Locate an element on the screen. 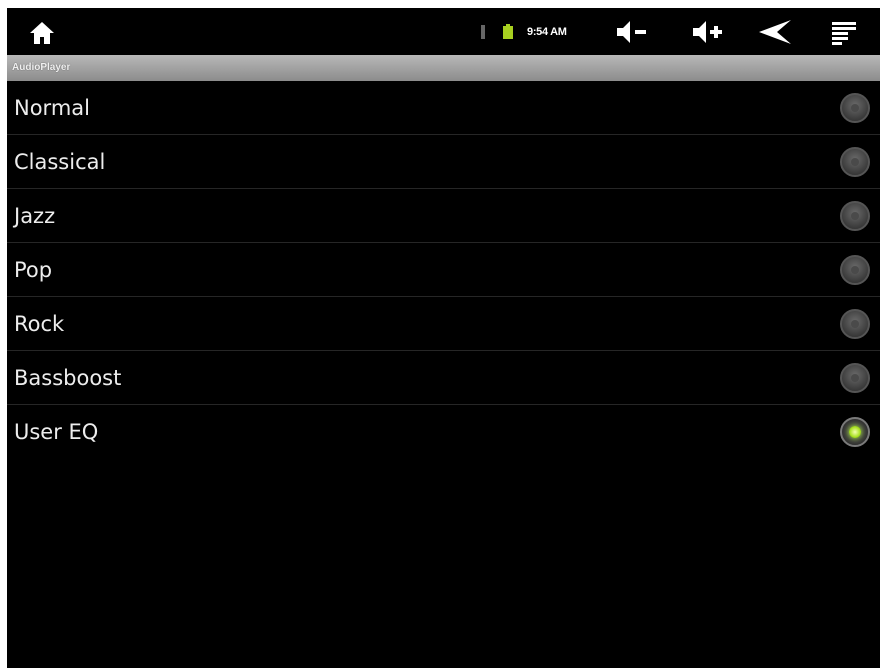 This screenshot has height=668, width=887. eq-preset-classical: Classical is located at coordinates (443, 162).